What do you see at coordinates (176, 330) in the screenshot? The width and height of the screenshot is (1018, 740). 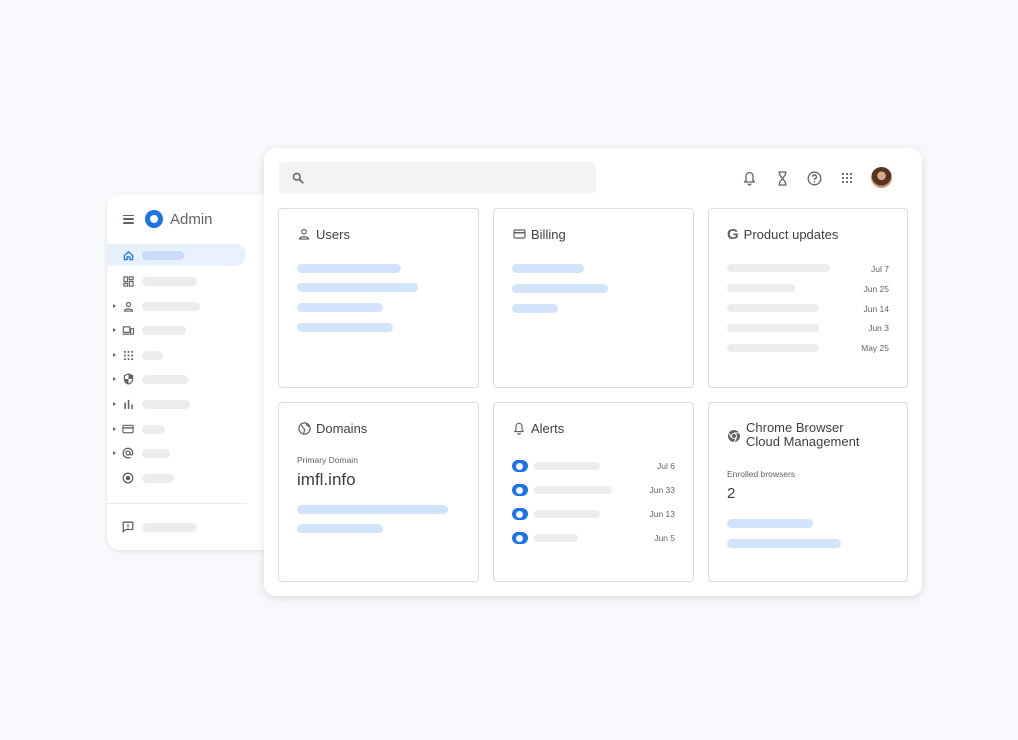 I see `sidebar-item-devices` at bounding box center [176, 330].